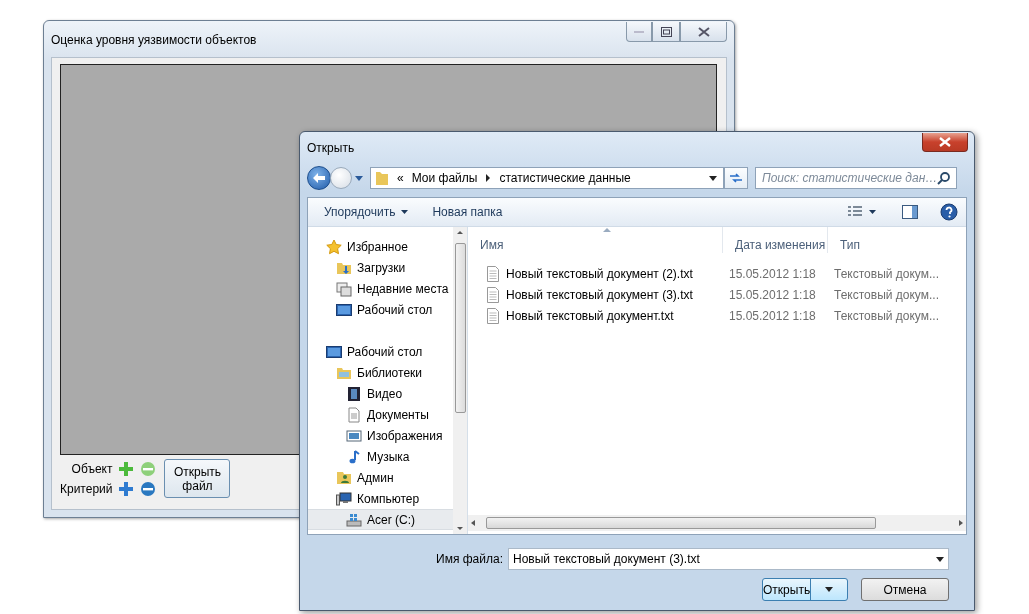  Describe the element at coordinates (380, 393) in the screenshot. I see `nav-item: Видео` at that location.